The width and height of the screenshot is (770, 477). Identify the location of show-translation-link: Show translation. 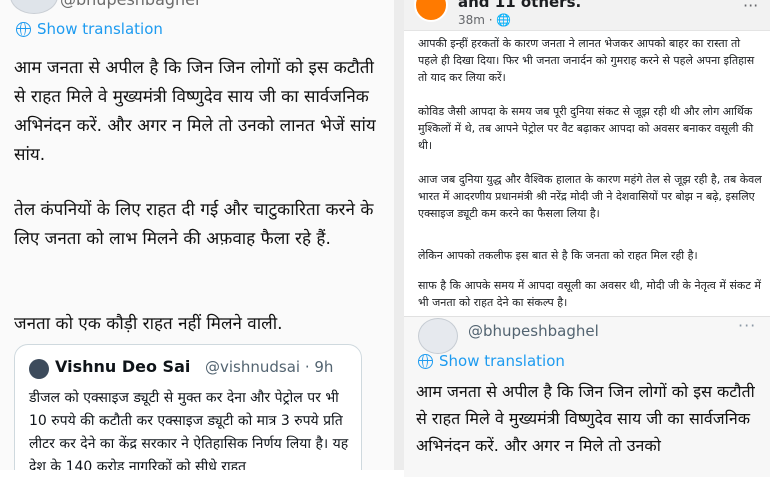
(89, 29).